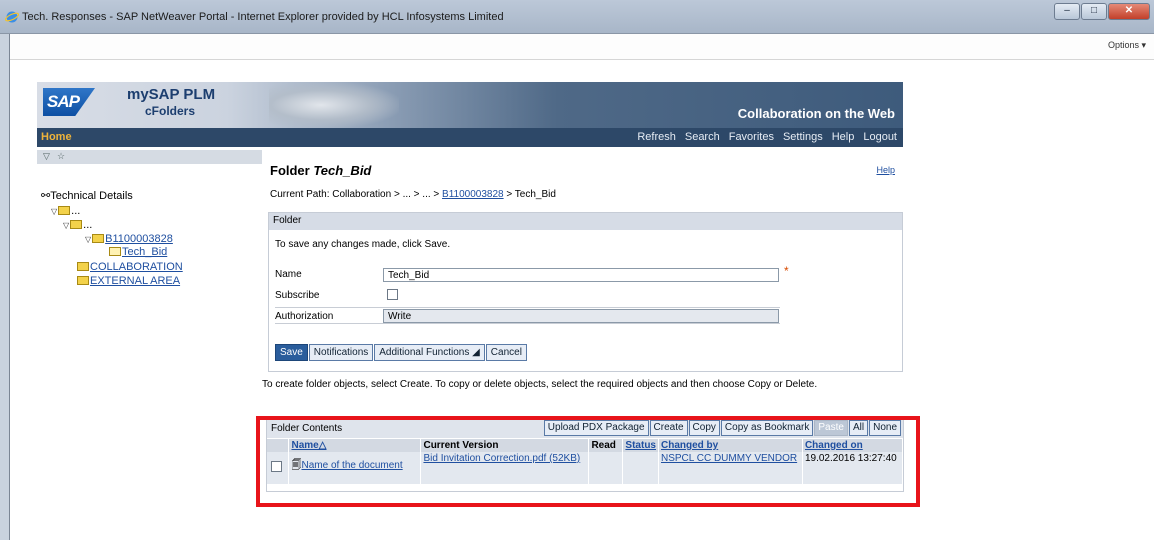  What do you see at coordinates (321, 170) in the screenshot?
I see `page-title: Folder Tech_Bid` at bounding box center [321, 170].